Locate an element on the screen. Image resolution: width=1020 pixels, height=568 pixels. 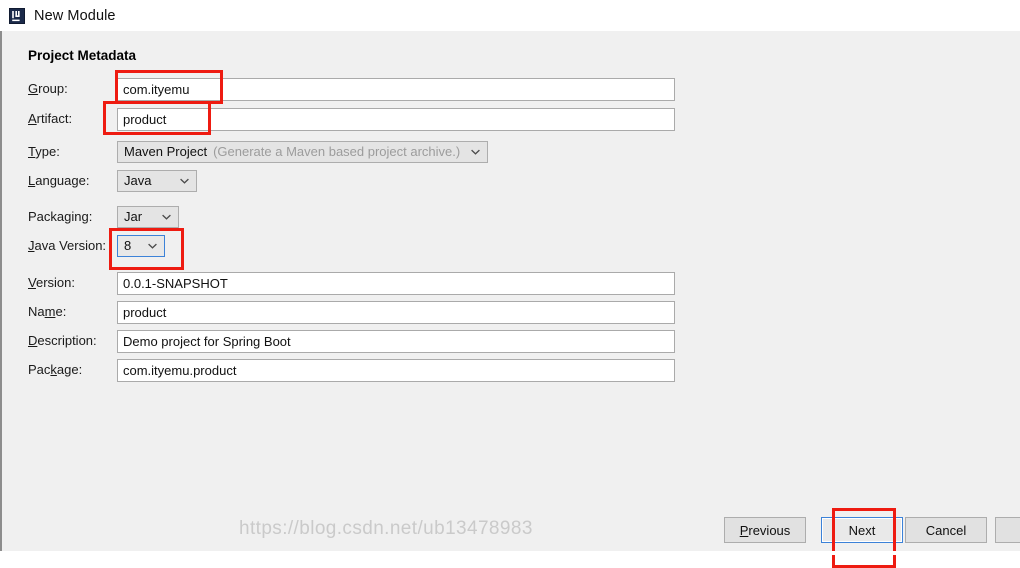
label-packaging: Packaging: is located at coordinates (60, 216).